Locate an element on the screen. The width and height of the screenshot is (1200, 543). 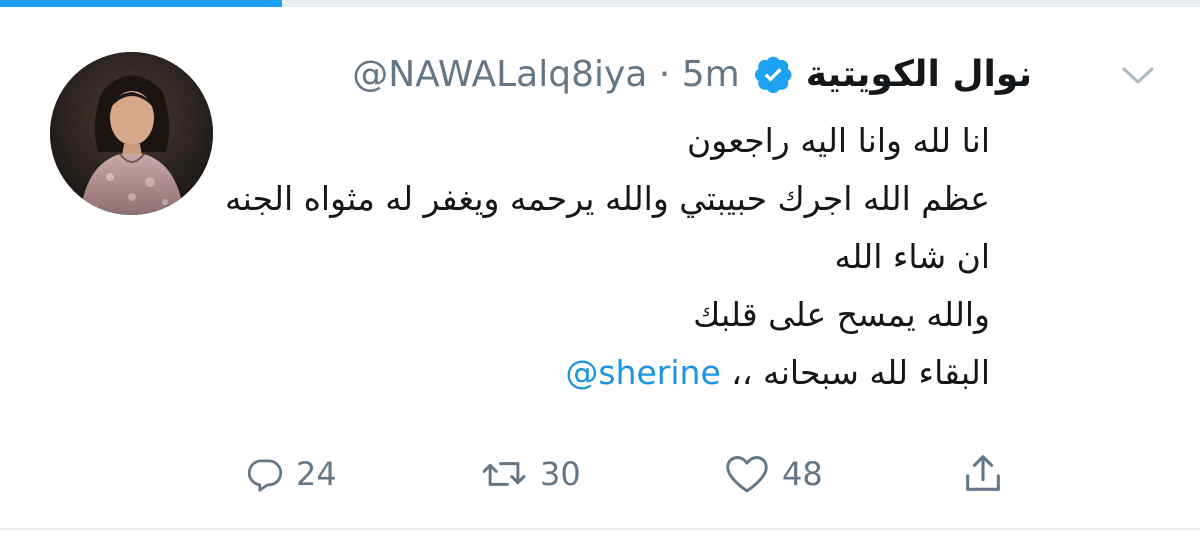
top-progress-track is located at coordinates (600, 3).